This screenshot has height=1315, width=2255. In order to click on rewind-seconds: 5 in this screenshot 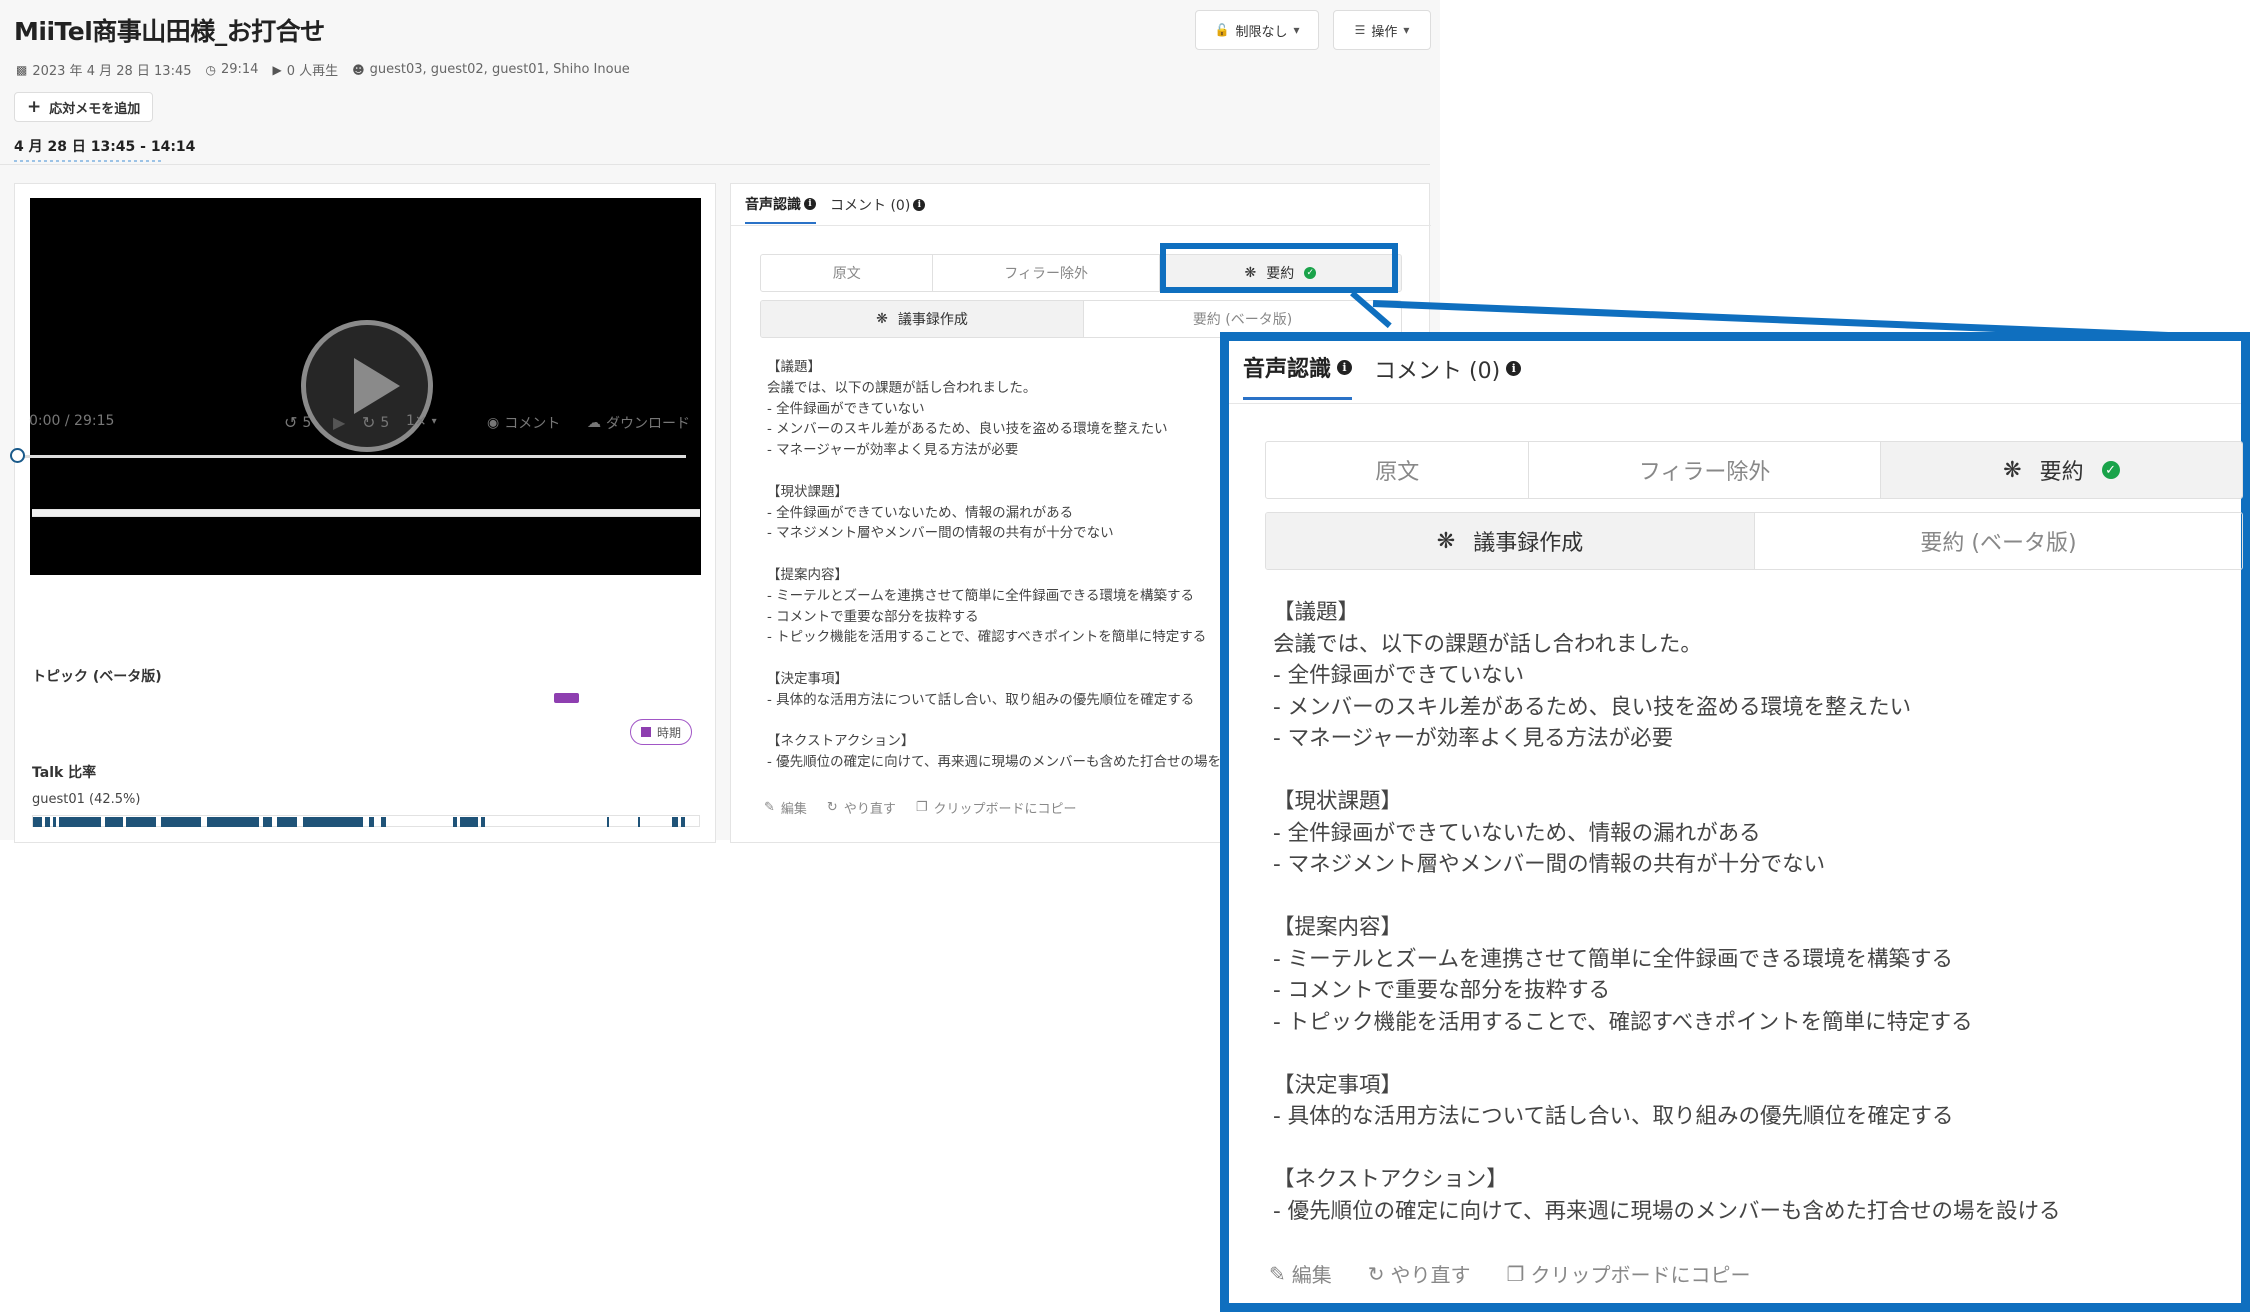, I will do `click(307, 422)`.